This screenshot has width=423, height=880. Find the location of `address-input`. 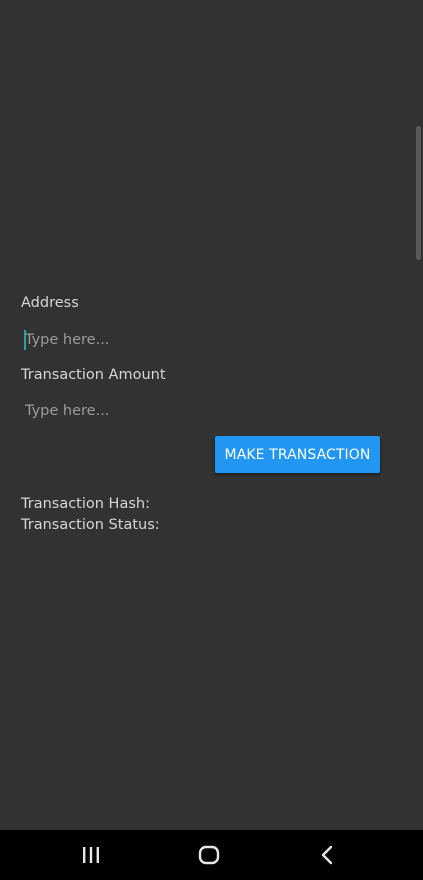

address-input is located at coordinates (201, 340).